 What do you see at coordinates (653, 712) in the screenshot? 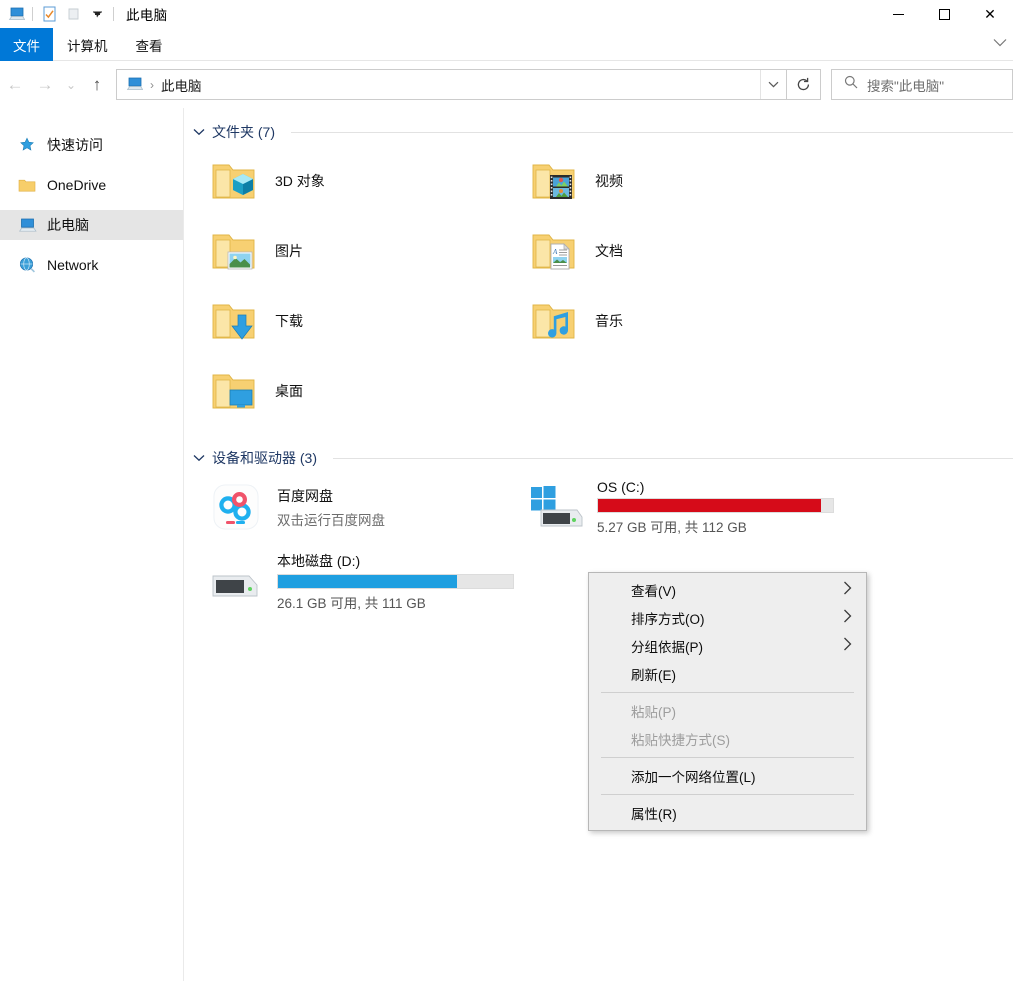
I see `context-menu-label: 粘贴(P)` at bounding box center [653, 712].